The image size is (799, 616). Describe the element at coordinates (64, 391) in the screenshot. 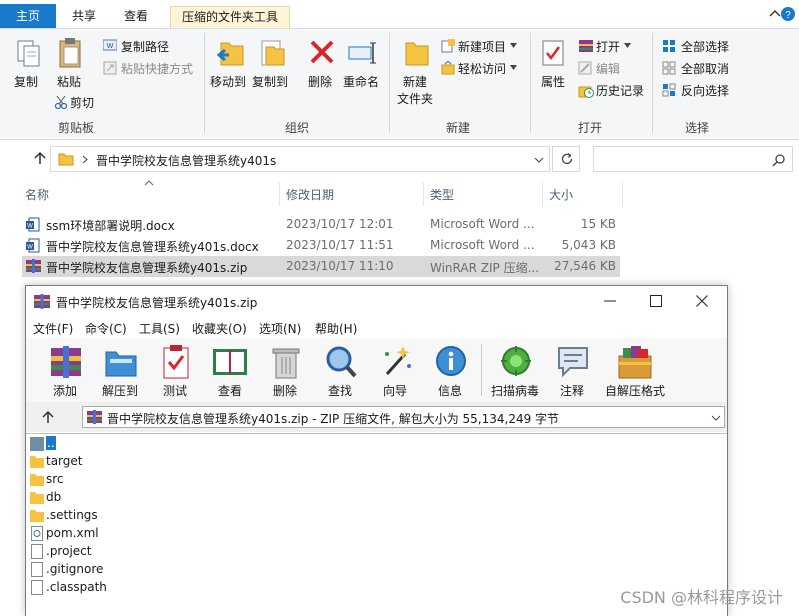

I see `add-label: 添加` at that location.